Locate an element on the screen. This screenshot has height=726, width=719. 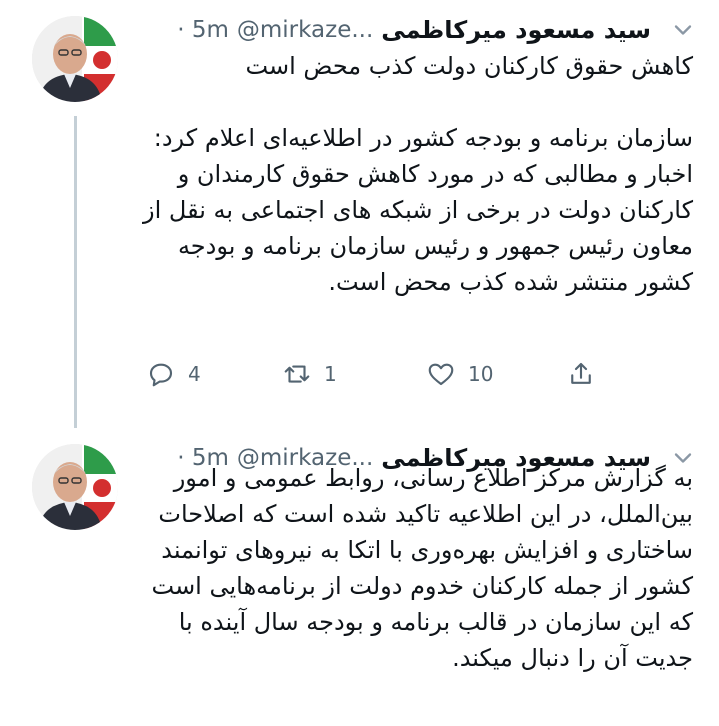
chevron-down-icon is located at coordinates (683, 30).